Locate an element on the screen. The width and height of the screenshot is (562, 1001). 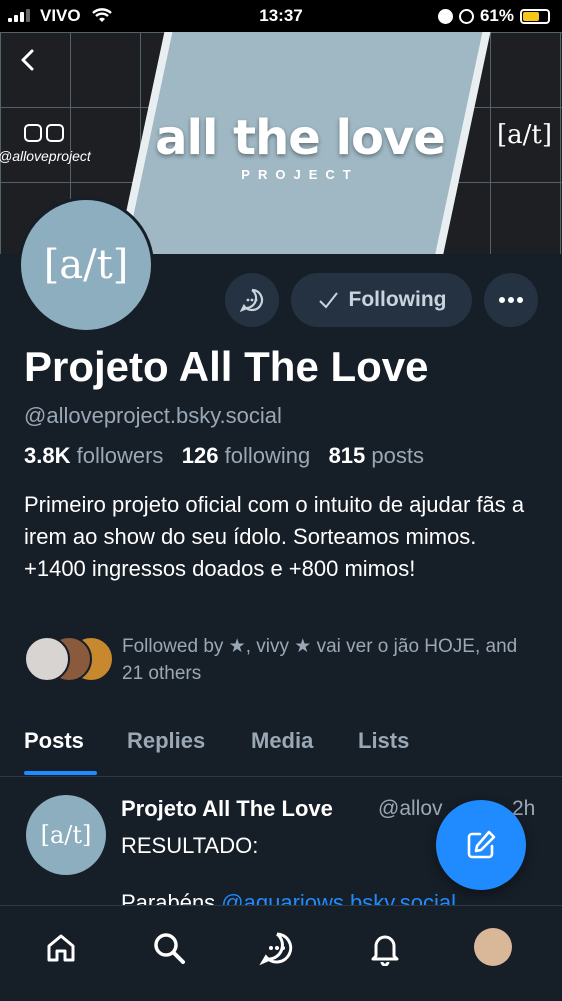
following-button: Following is located at coordinates (381, 300).